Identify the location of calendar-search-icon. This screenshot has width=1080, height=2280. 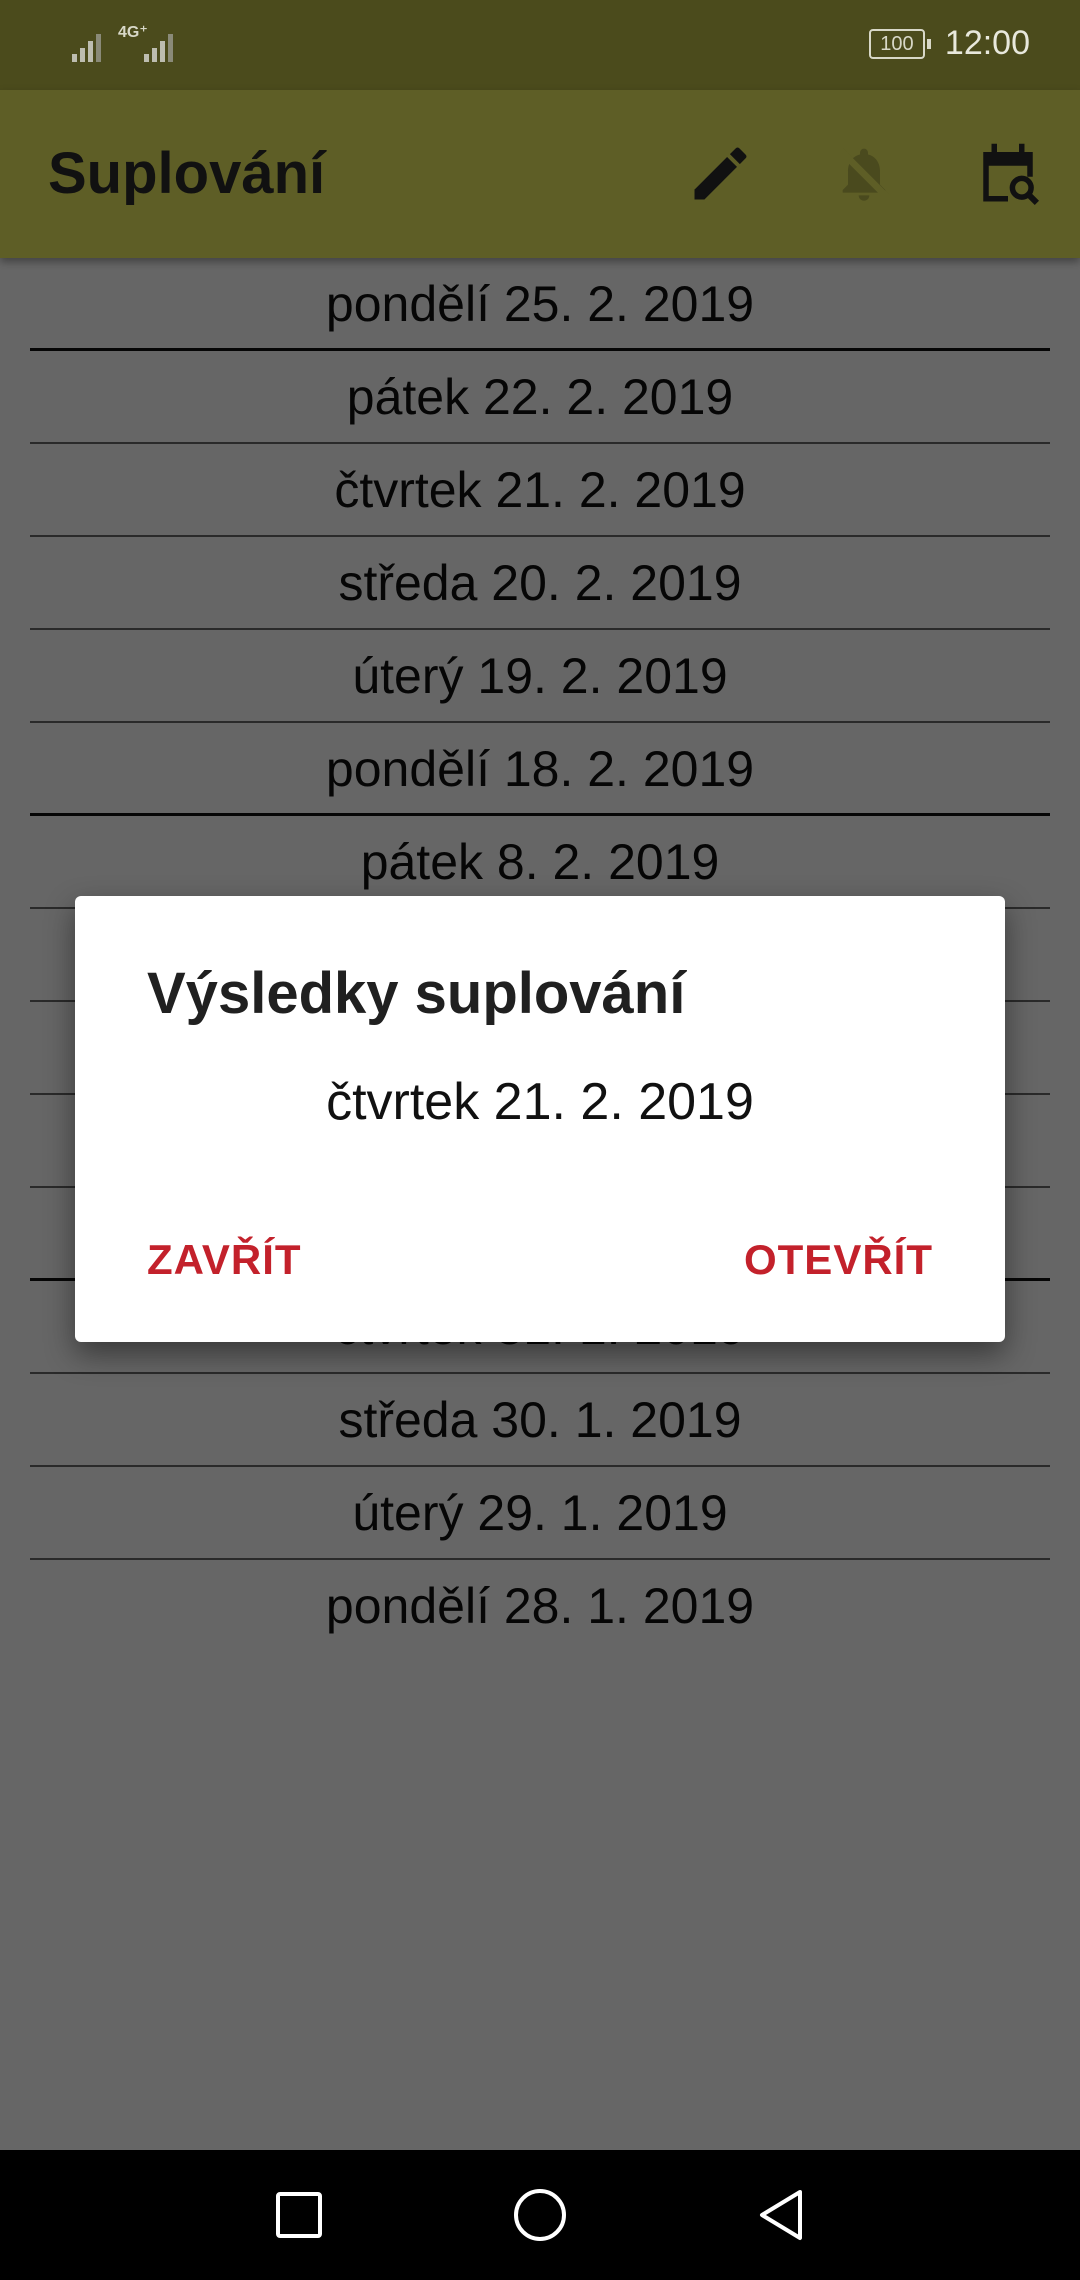
(1011, 174).